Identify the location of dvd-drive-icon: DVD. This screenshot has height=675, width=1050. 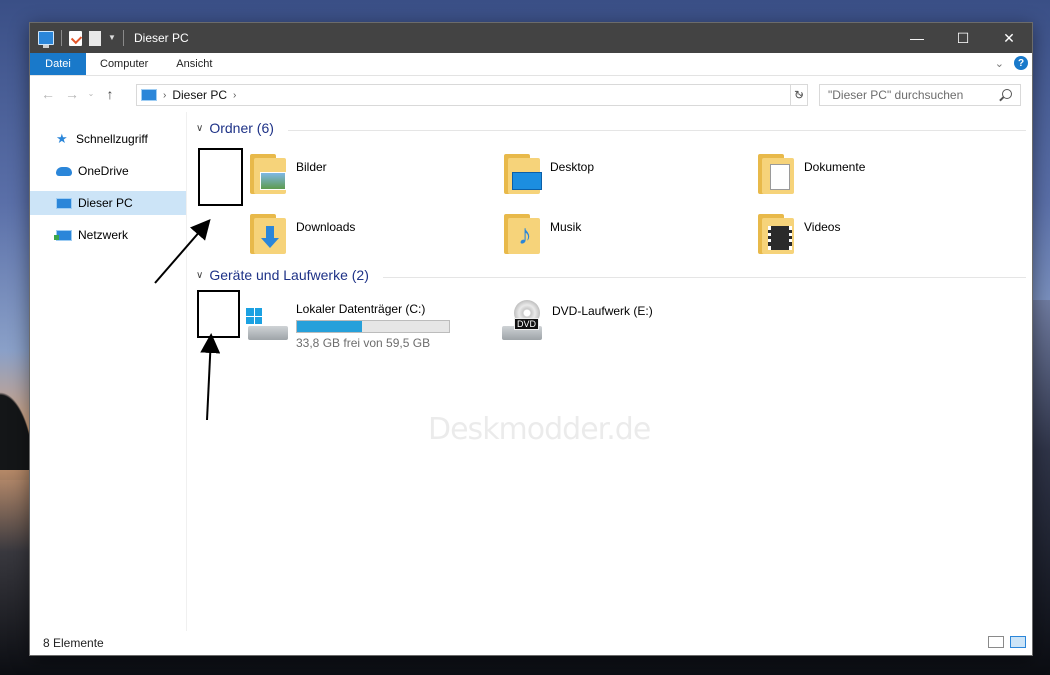
(523, 321).